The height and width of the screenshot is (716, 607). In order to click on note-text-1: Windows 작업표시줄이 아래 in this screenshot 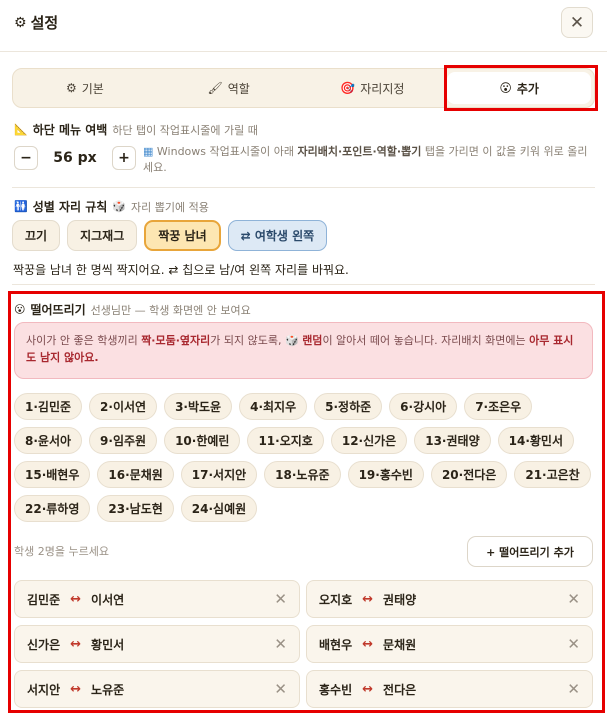, I will do `click(227, 151)`.